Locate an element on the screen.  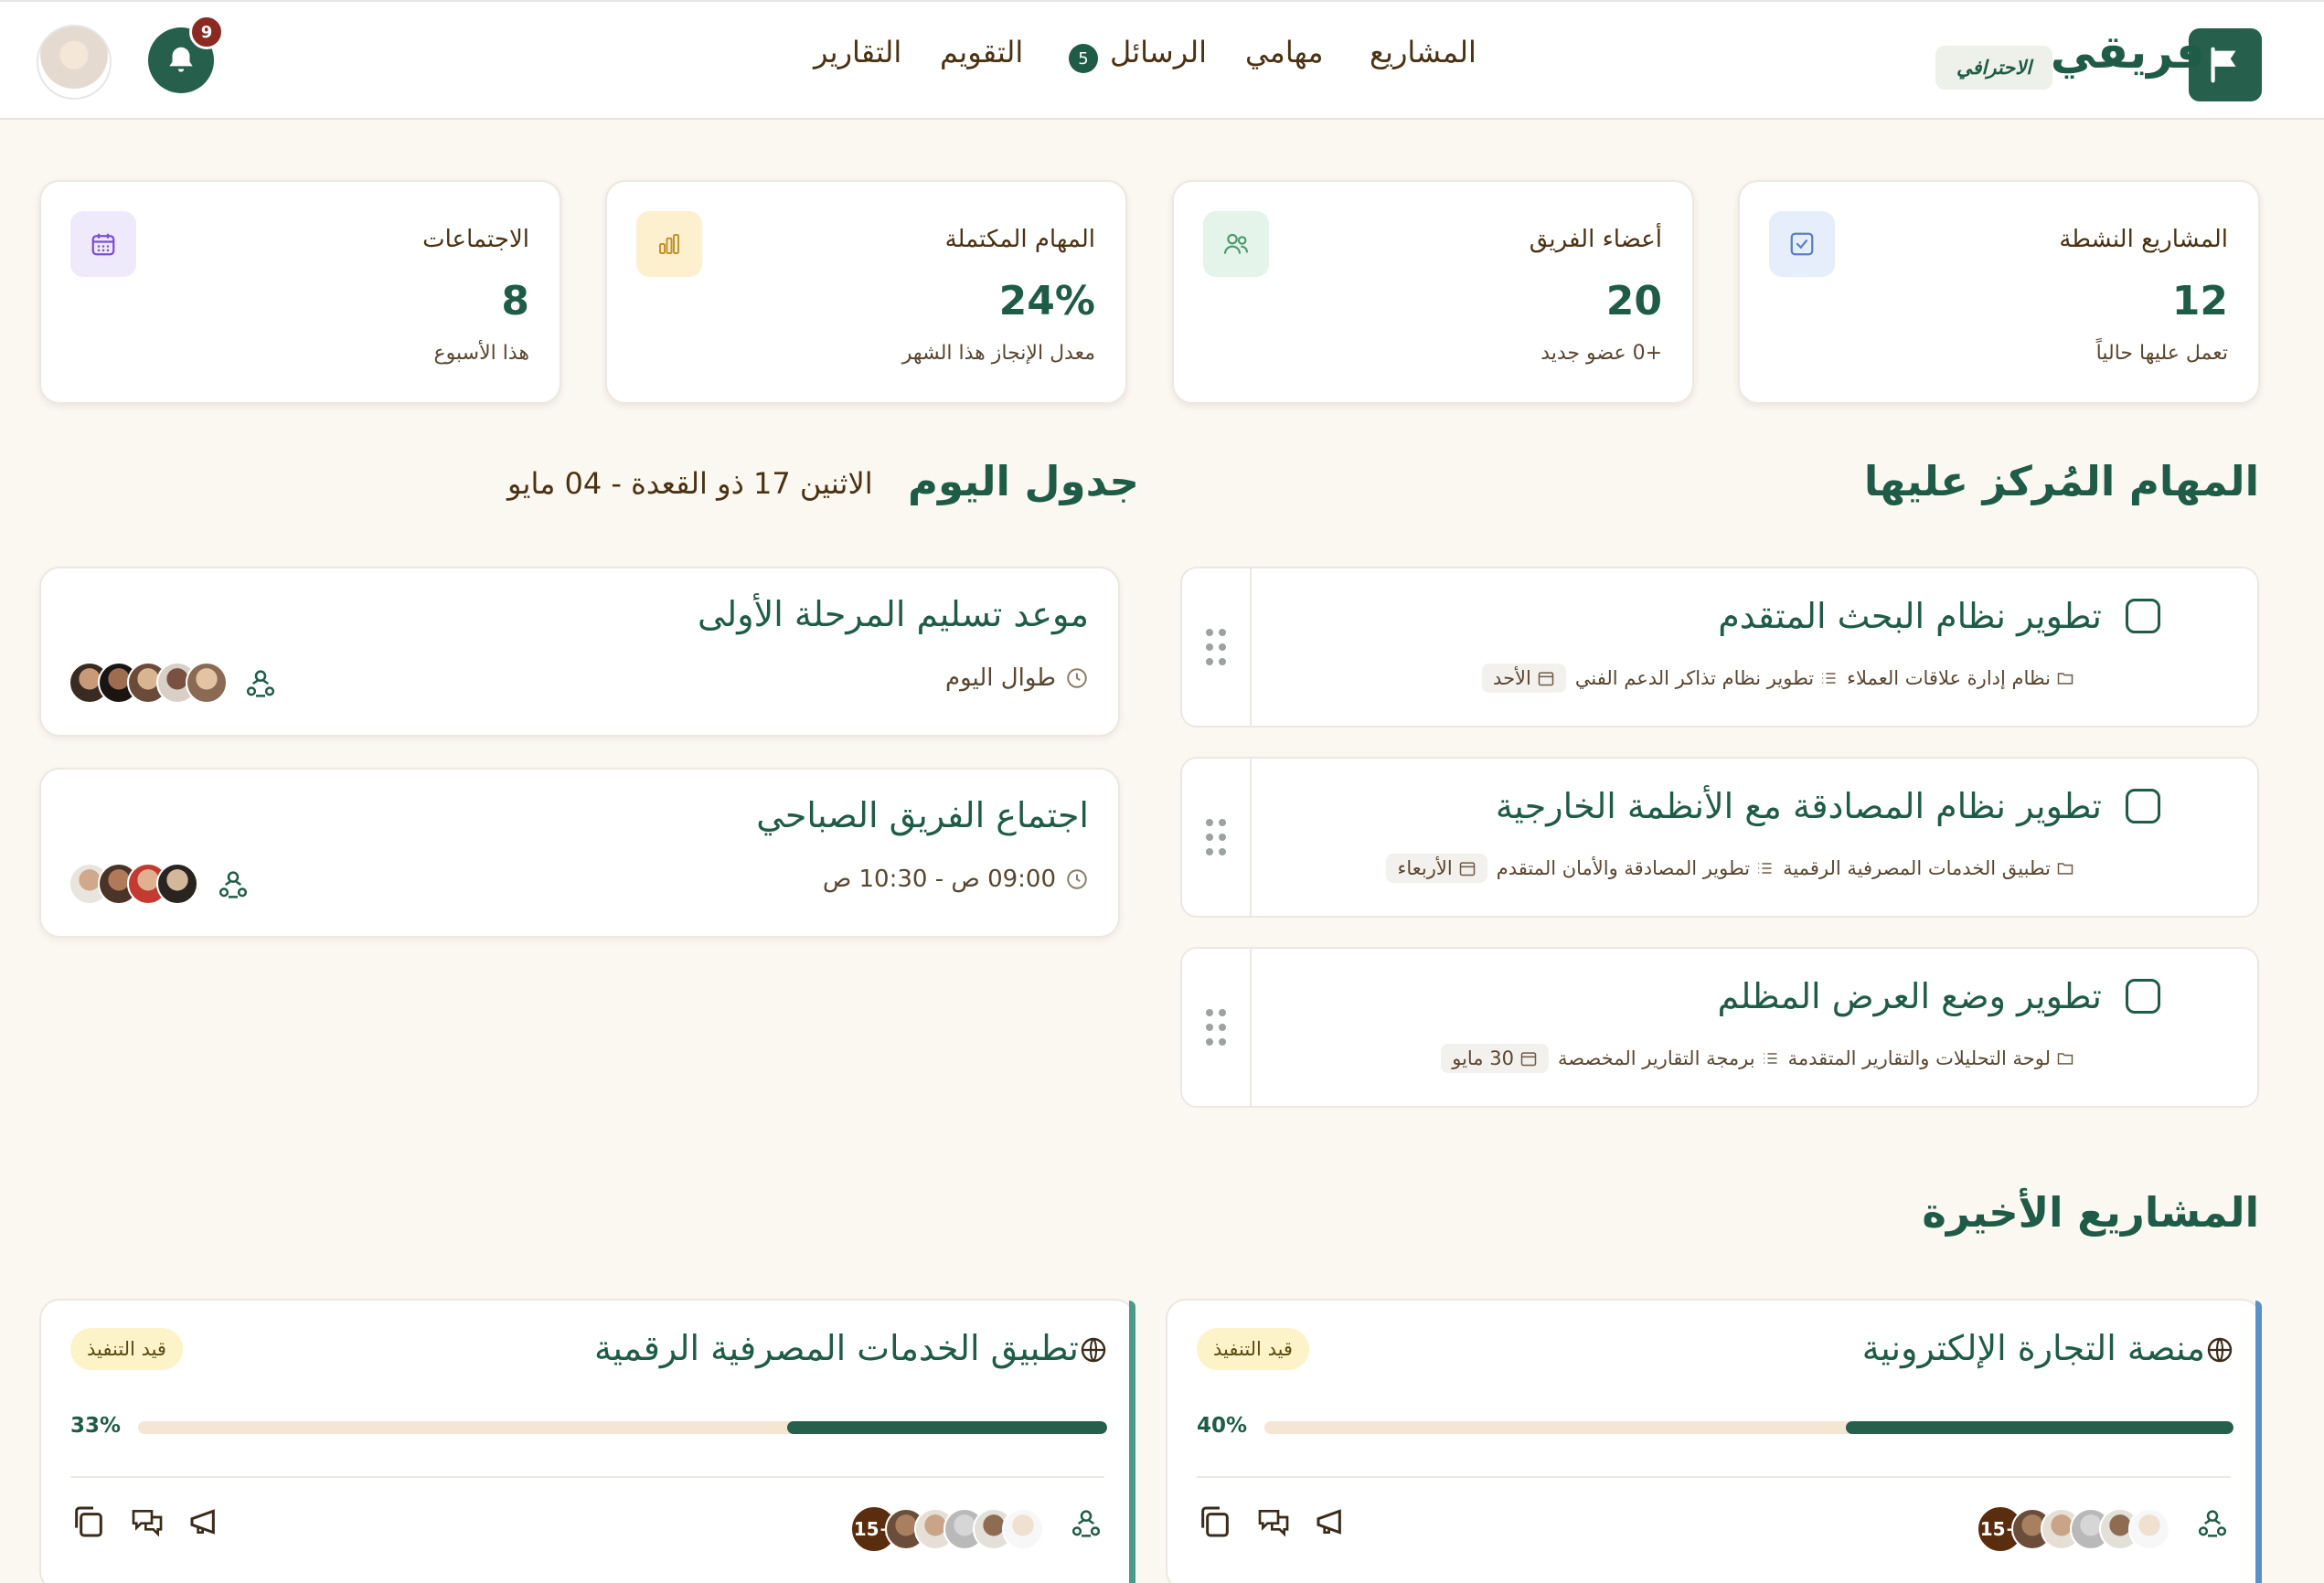
task-due-chip: 30 مايو is located at coordinates (1495, 1059).